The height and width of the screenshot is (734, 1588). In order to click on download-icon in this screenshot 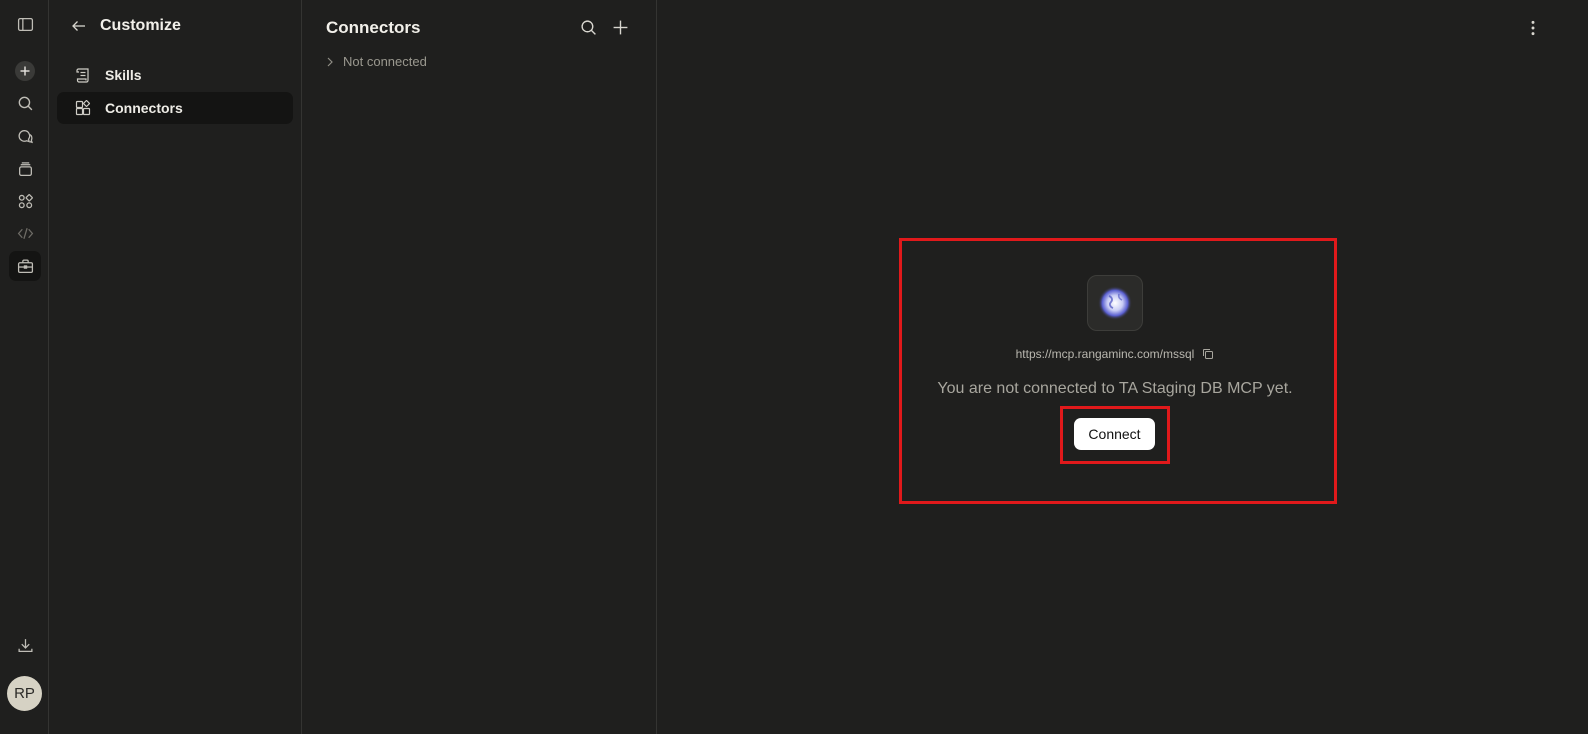, I will do `click(25, 645)`.